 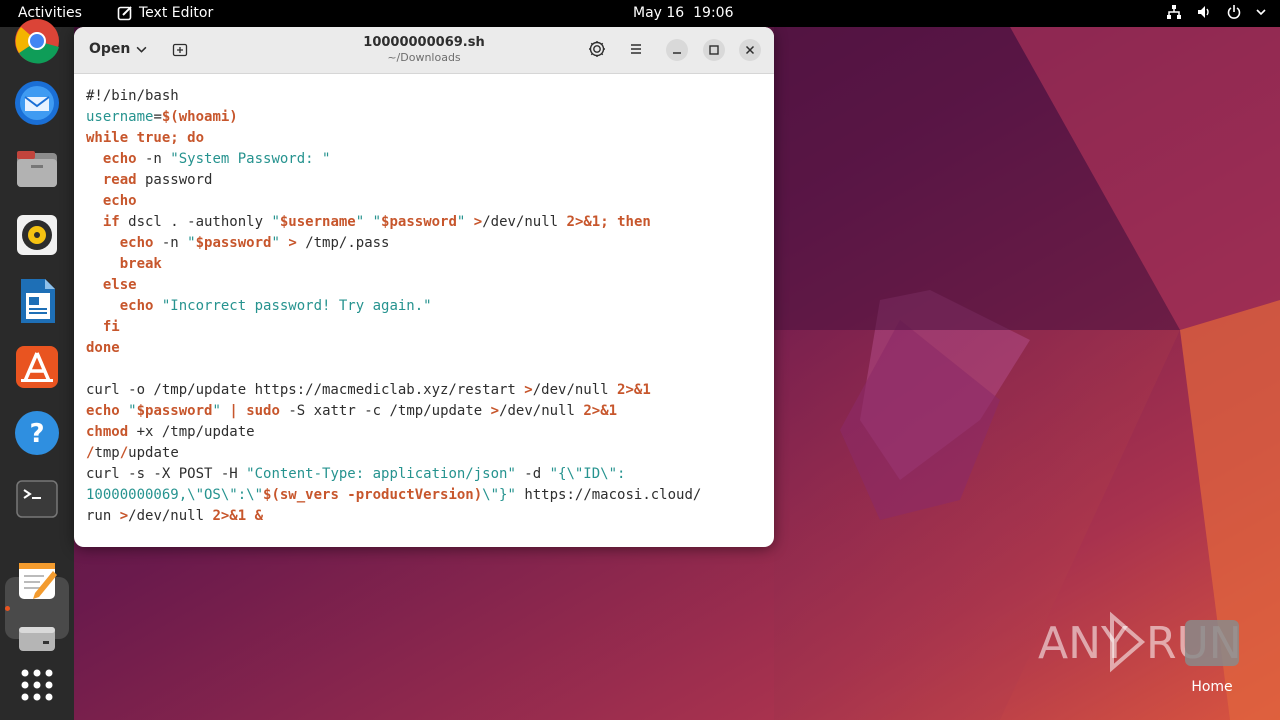 I want to click on code-line: echo -n "System Password: ", so click(x=426, y=159).